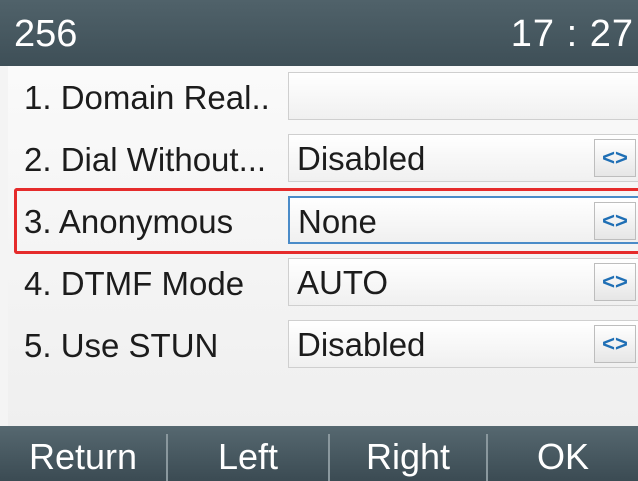 Image resolution: width=638 pixels, height=481 pixels. I want to click on status-header: 256 17 : 27, so click(319, 33).